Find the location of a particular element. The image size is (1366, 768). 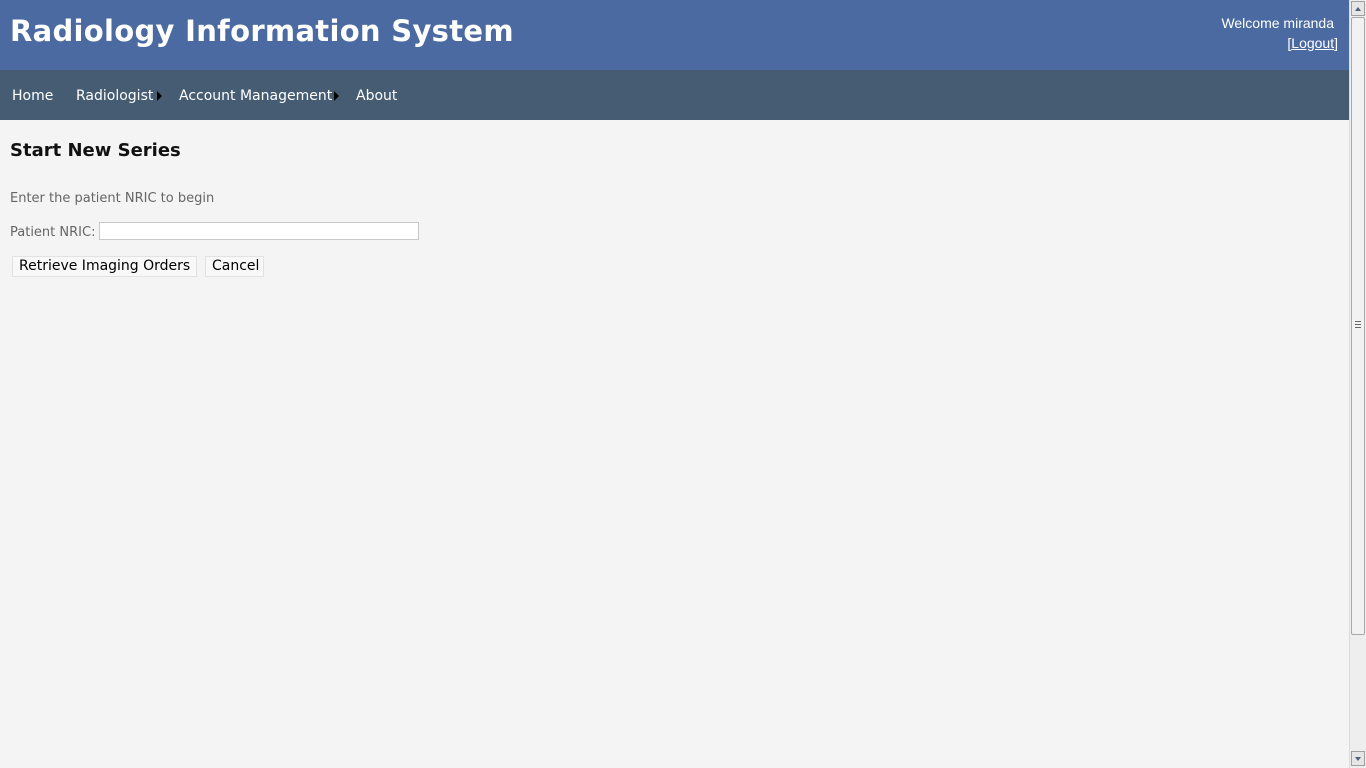

user-welcome: Welcome miranda [Logout] is located at coordinates (1279, 33).